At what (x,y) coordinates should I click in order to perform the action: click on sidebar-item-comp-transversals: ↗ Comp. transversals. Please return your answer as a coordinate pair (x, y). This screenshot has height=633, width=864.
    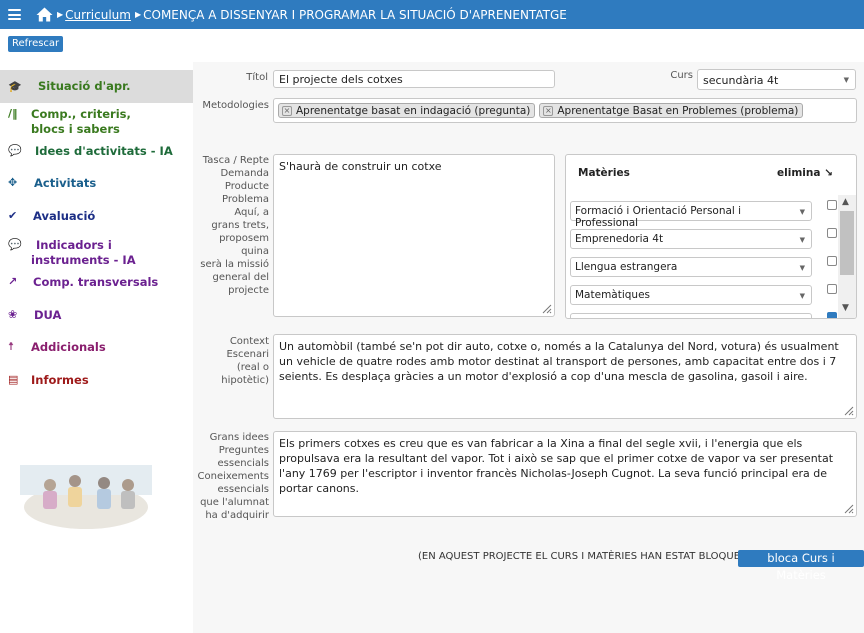
    Looking at the image, I should click on (79, 282).